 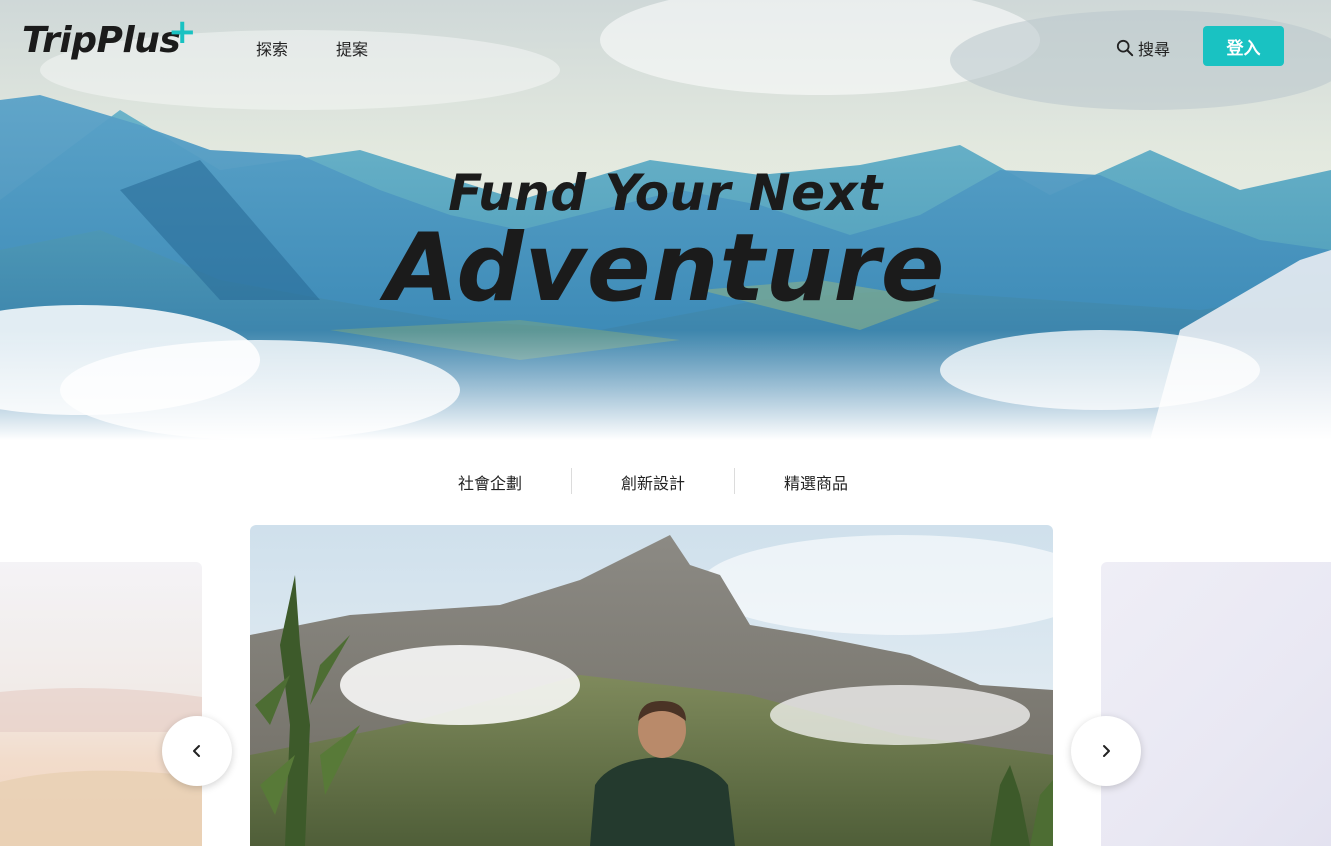 I want to click on top-navigation-bar: TripPlus + 探索 提案 搜尋 登入, so click(x=665, y=45).